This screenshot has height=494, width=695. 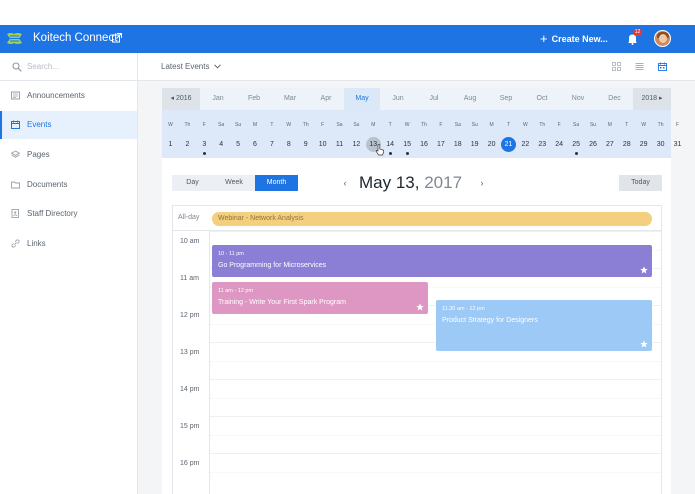 What do you see at coordinates (234, 183) in the screenshot?
I see `view-week-button: Week` at bounding box center [234, 183].